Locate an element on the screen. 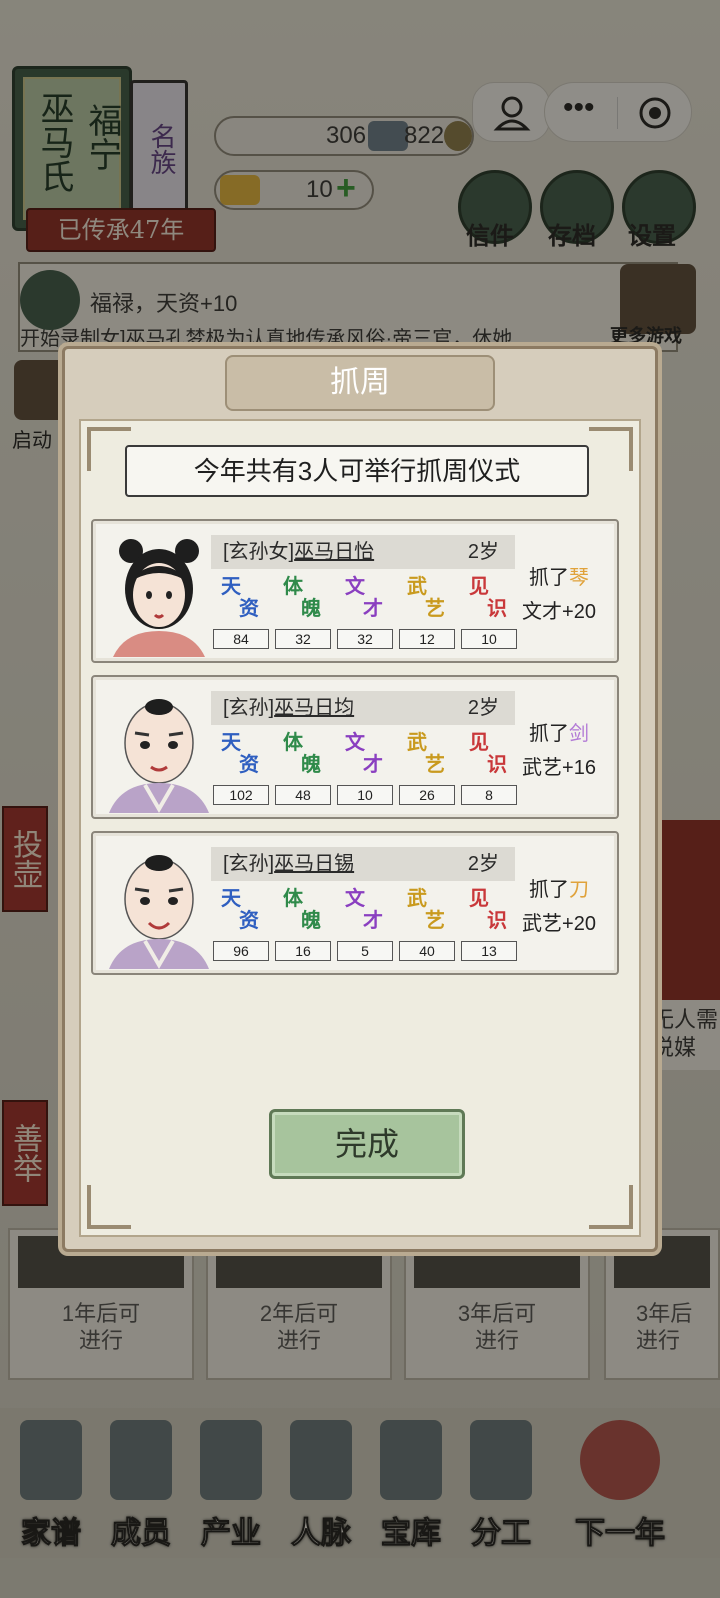 The image size is (720, 1598). stat-value: 48 is located at coordinates (303, 795).